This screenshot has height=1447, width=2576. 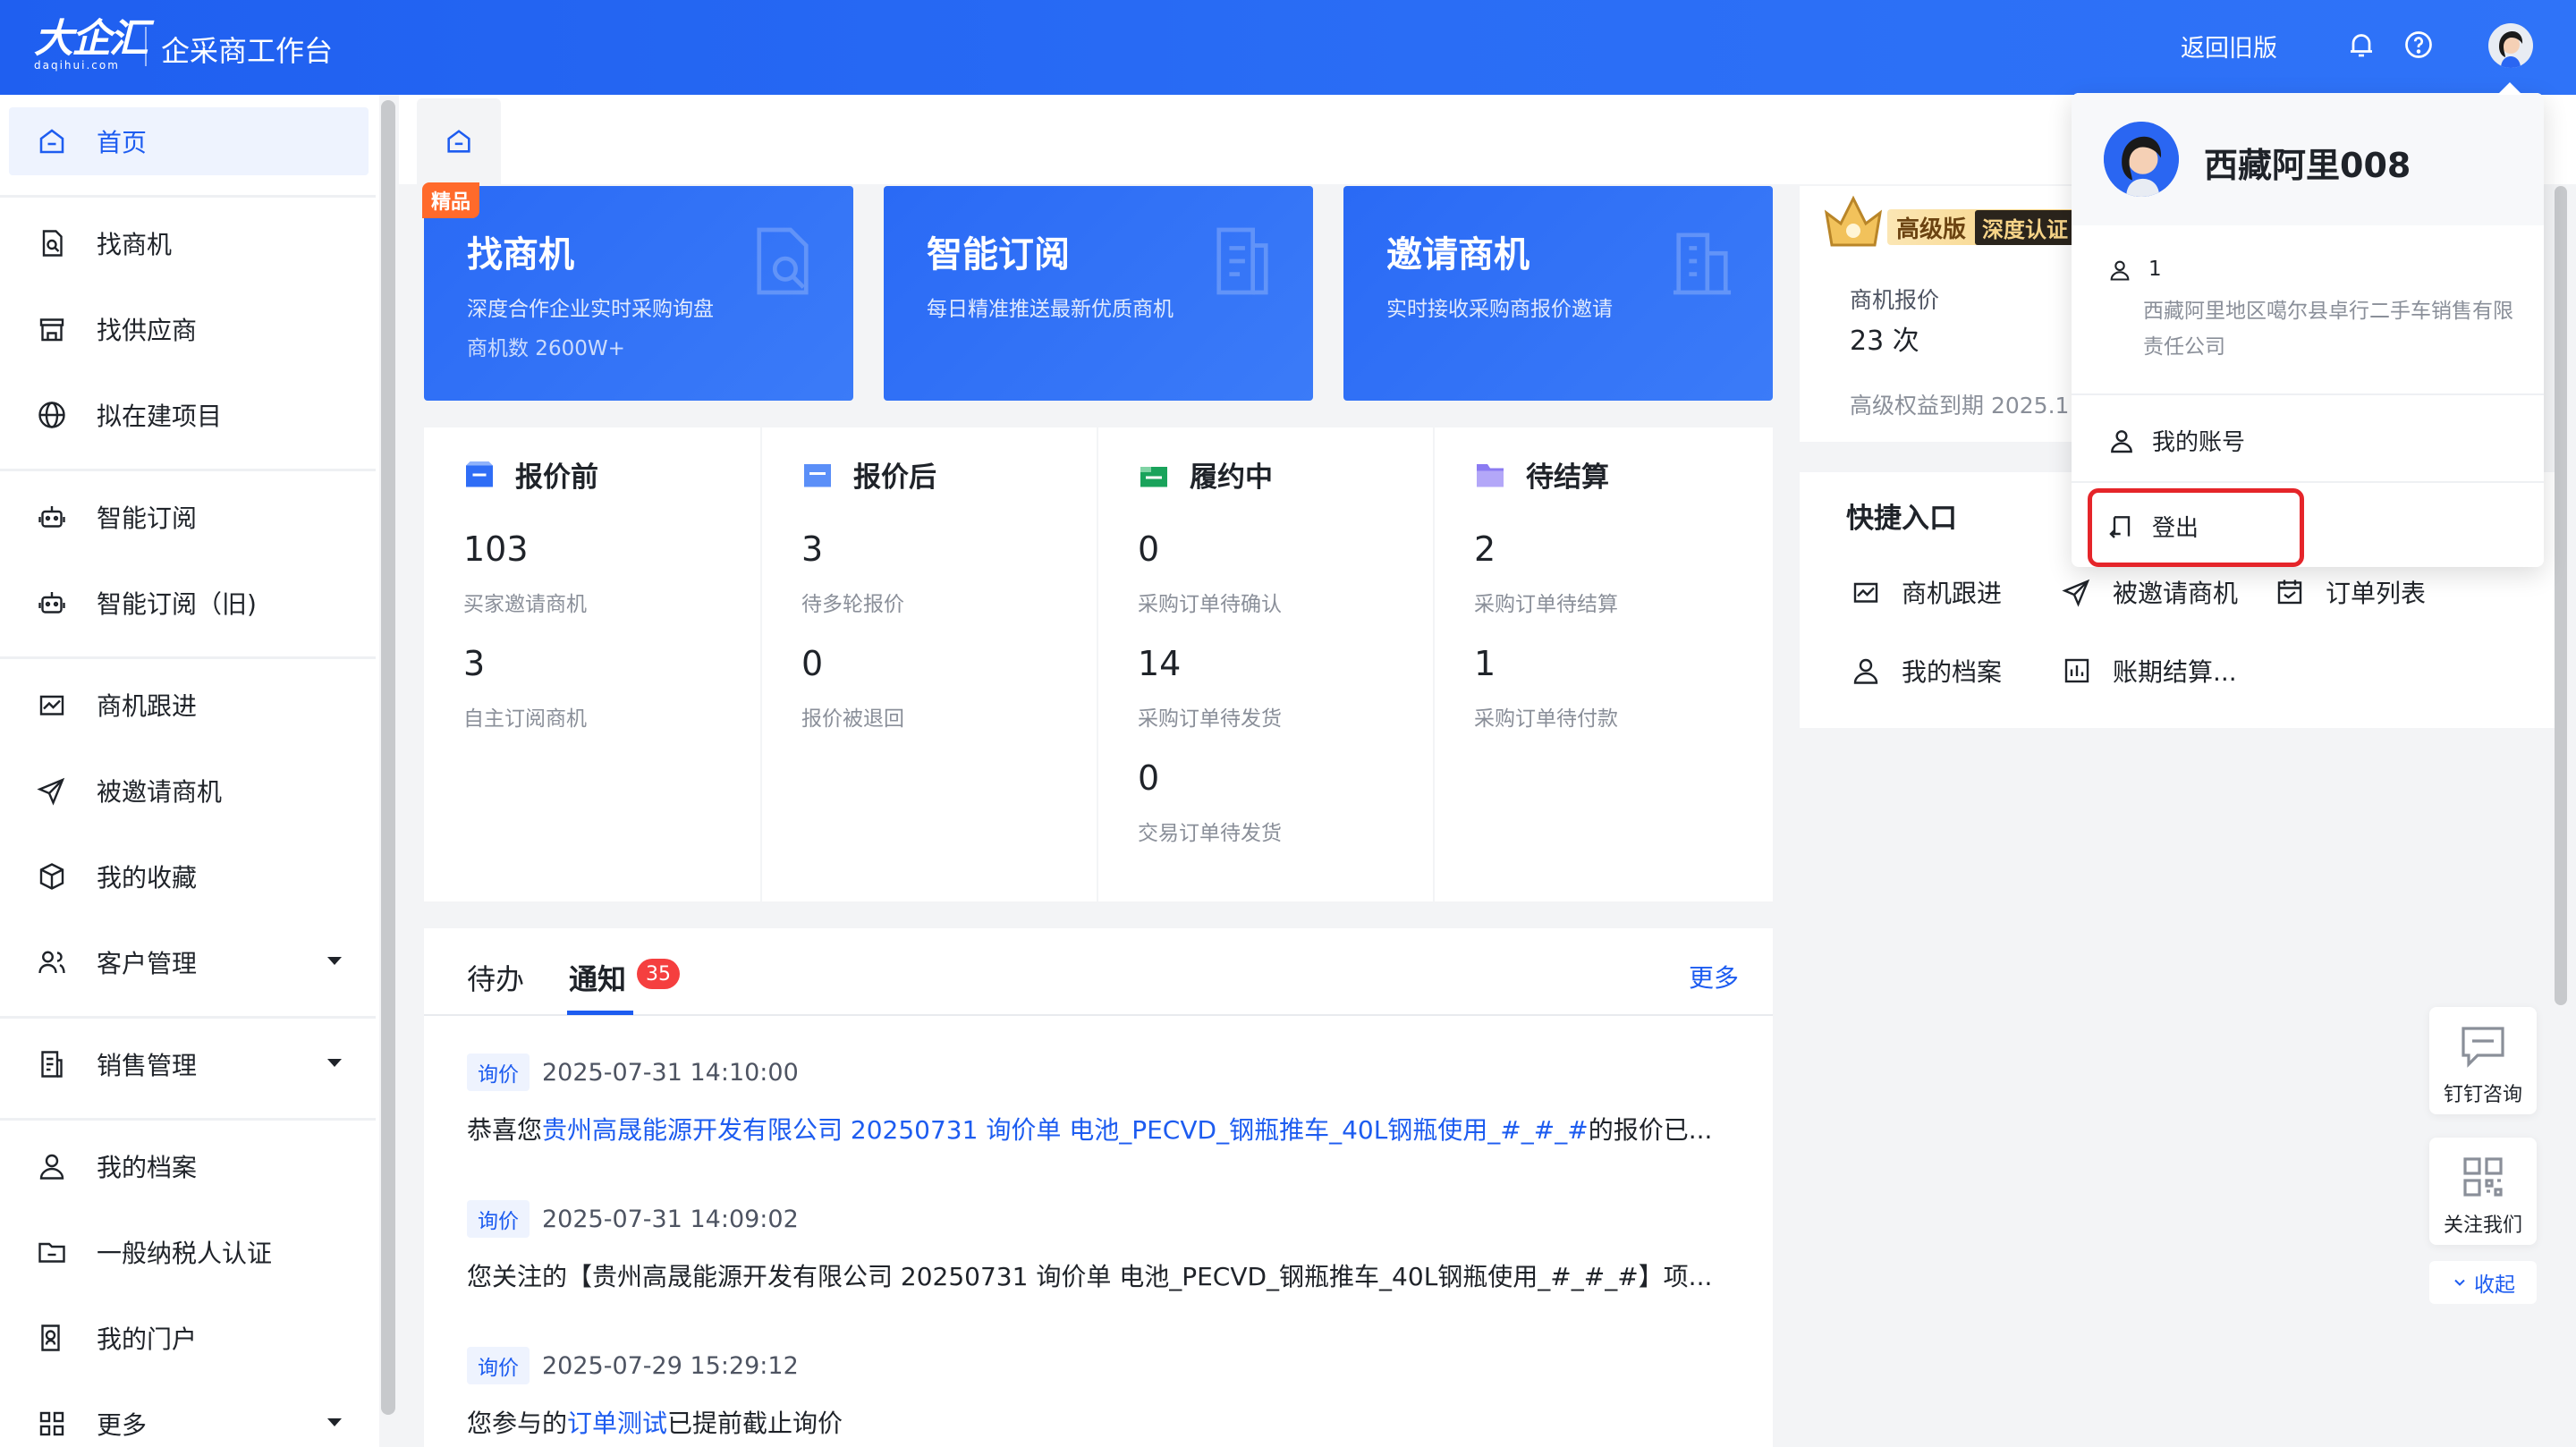 I want to click on follow-us-button: 关注我们, so click(x=2483, y=1191).